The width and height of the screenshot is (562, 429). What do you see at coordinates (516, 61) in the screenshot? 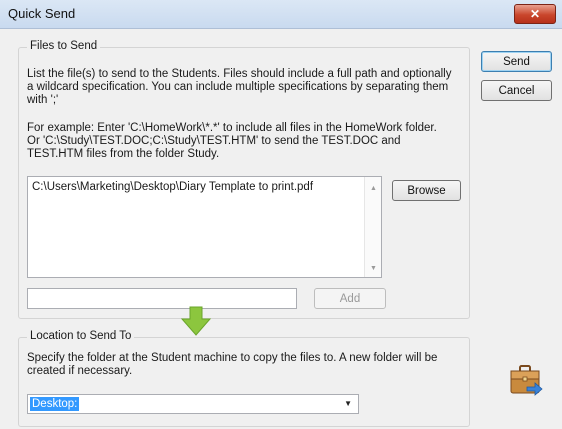
I see `send-button: Send` at bounding box center [516, 61].